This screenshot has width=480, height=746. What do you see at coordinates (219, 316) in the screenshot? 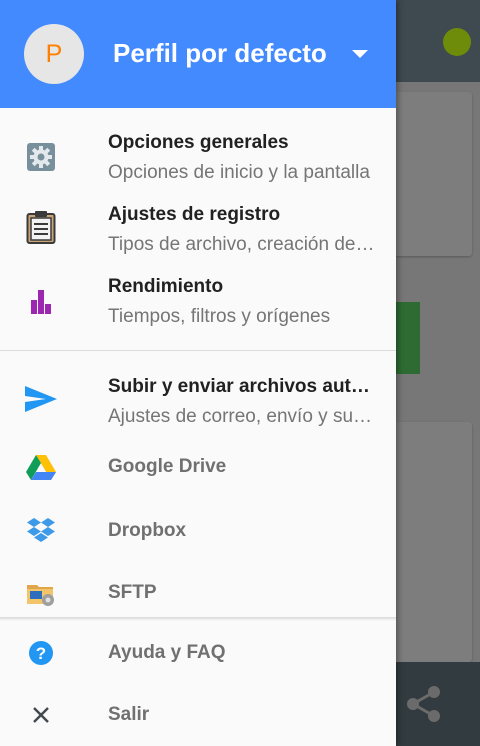
I see `menu-item-subtitle: Tiempos, filtros y orígenes` at bounding box center [219, 316].